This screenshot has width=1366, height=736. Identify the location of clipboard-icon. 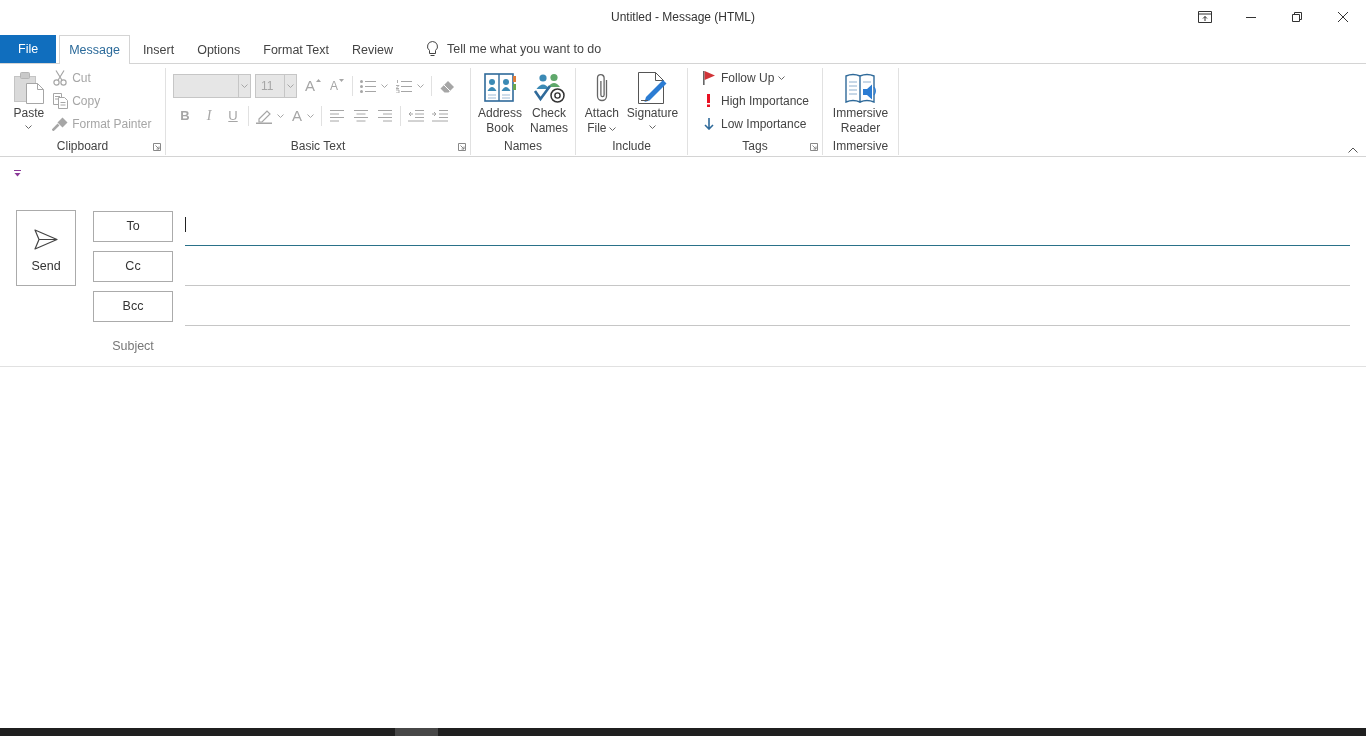
(28, 88).